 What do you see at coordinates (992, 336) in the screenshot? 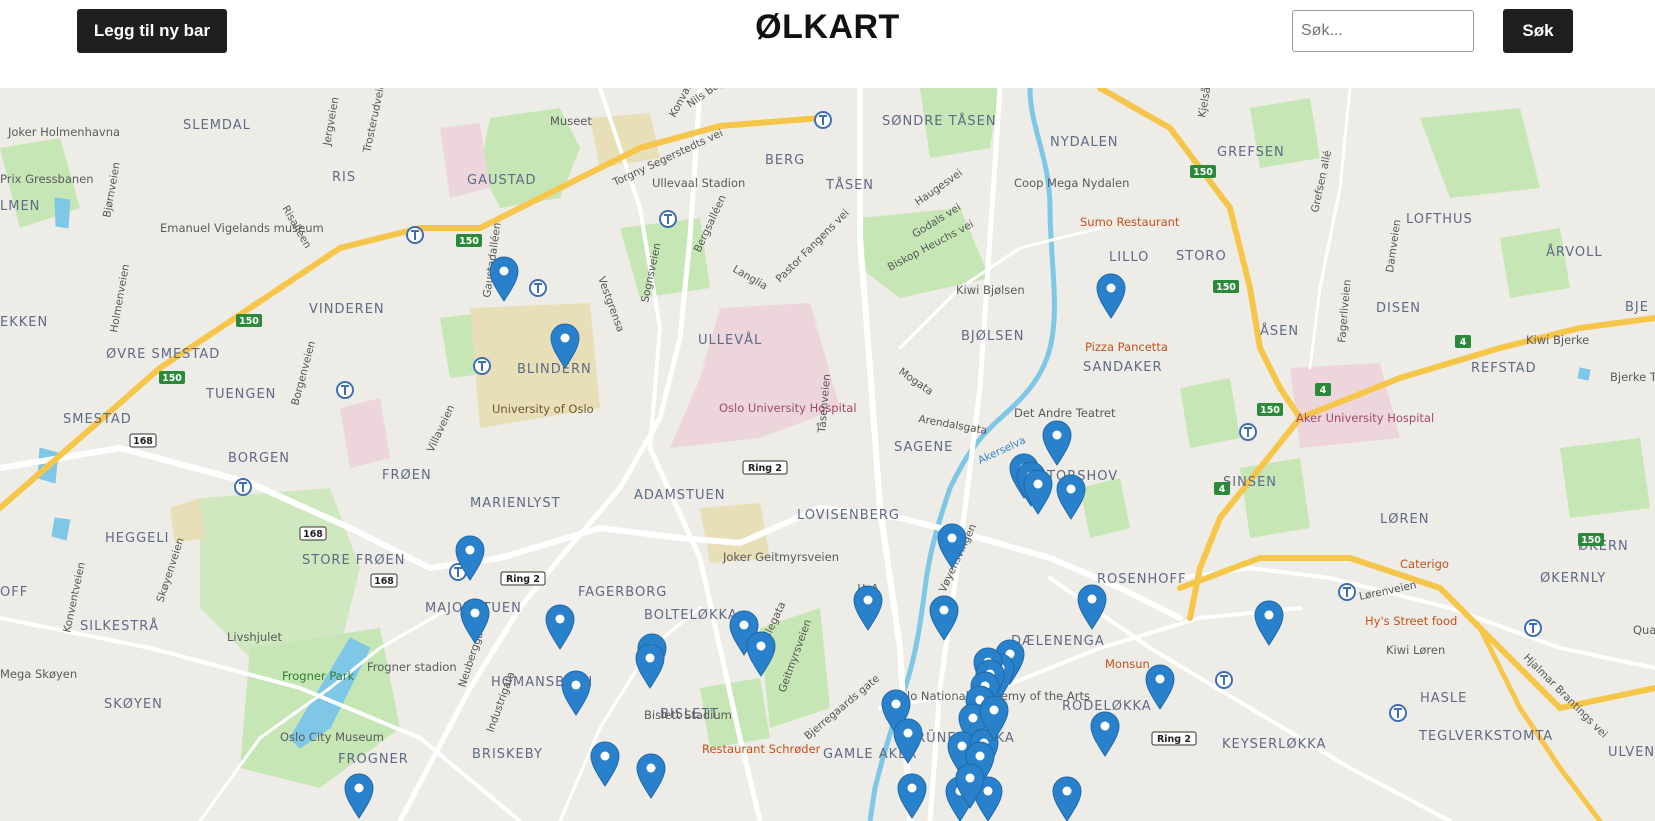
I see `district-label: BJØLSEN` at bounding box center [992, 336].